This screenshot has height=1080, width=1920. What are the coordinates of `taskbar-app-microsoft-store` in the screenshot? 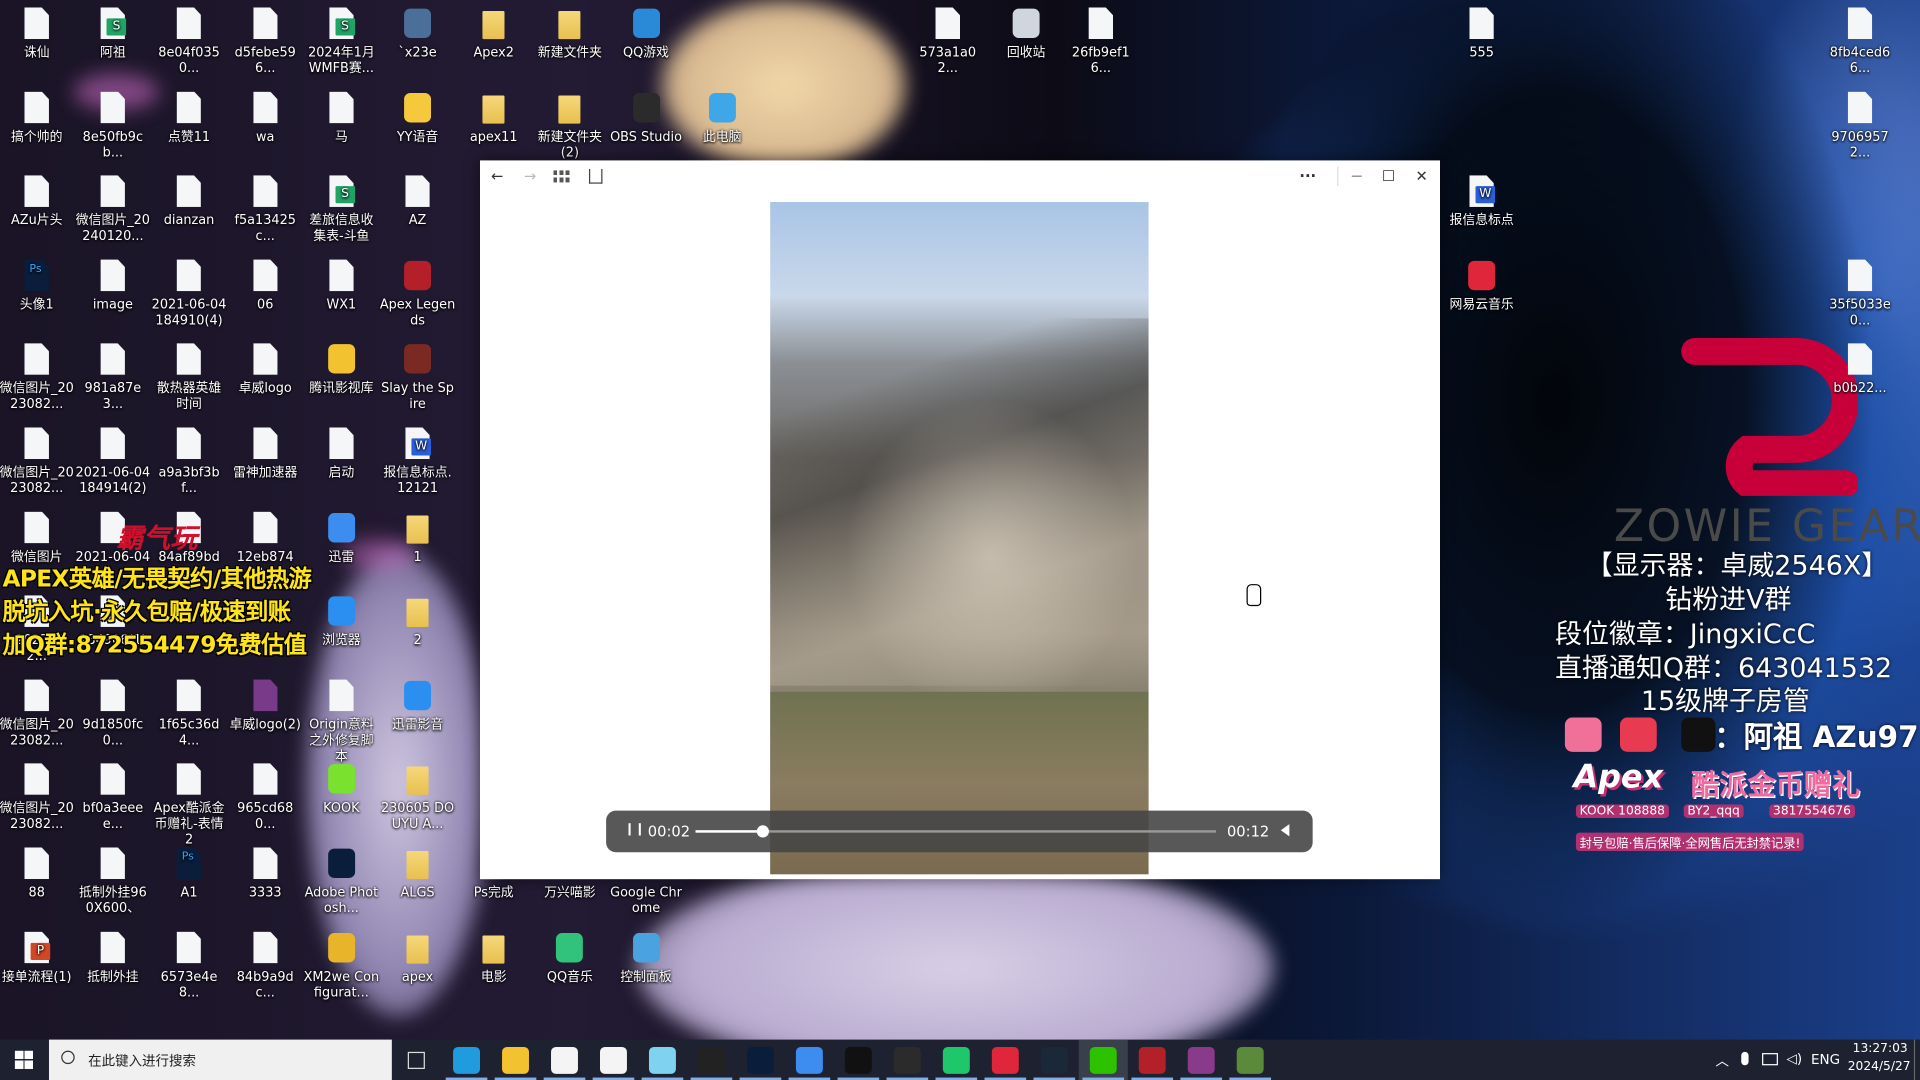 It's located at (564, 1060).